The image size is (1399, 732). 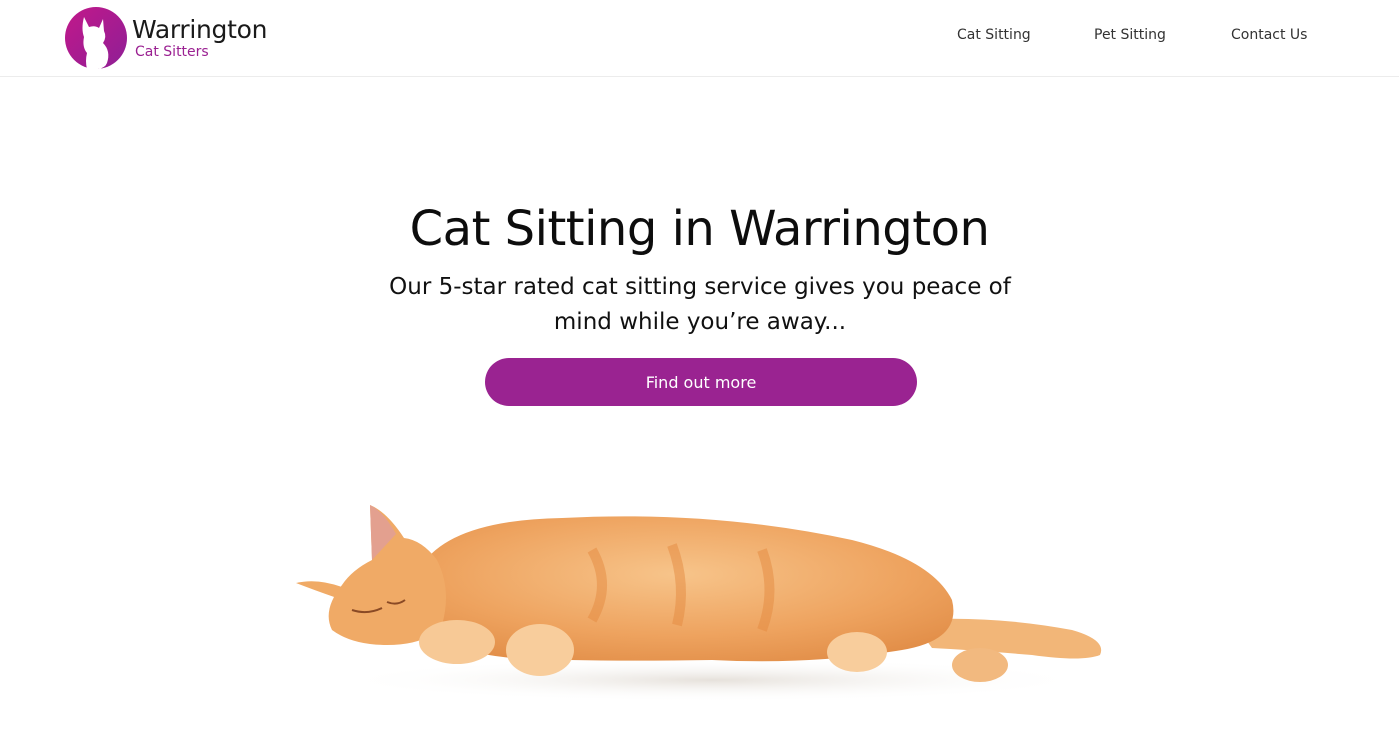 I want to click on logo-text: Warrington Cat Sitters, so click(x=200, y=38).